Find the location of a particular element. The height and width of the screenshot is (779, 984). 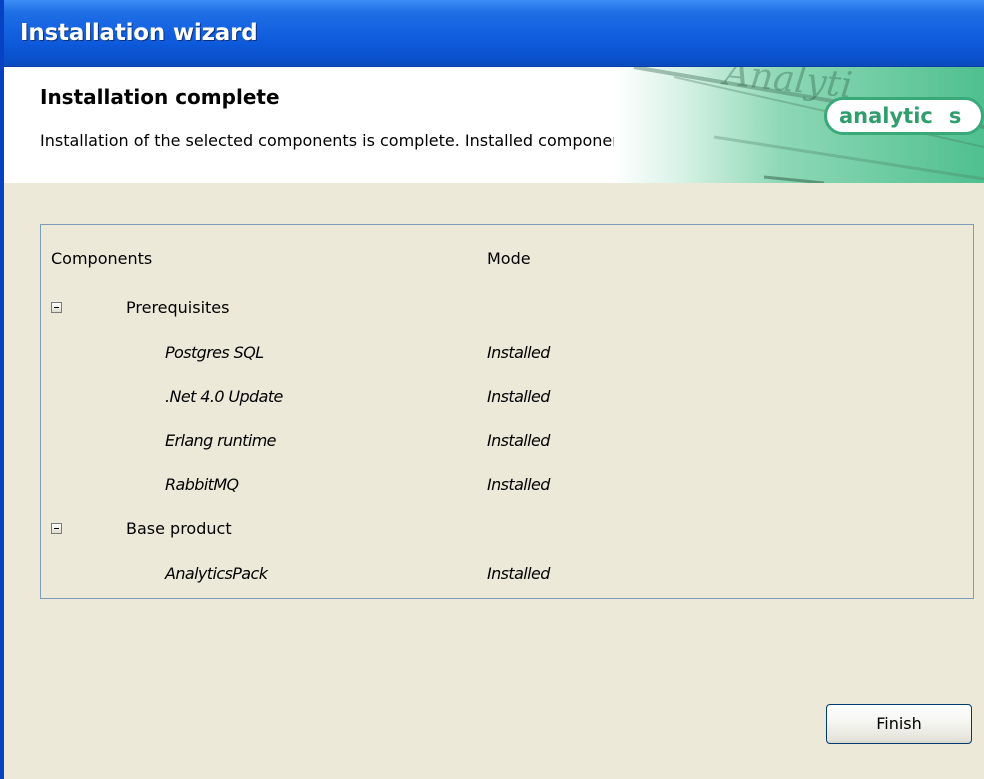

group-row-prerequisites: Prerequisites is located at coordinates (506, 312).